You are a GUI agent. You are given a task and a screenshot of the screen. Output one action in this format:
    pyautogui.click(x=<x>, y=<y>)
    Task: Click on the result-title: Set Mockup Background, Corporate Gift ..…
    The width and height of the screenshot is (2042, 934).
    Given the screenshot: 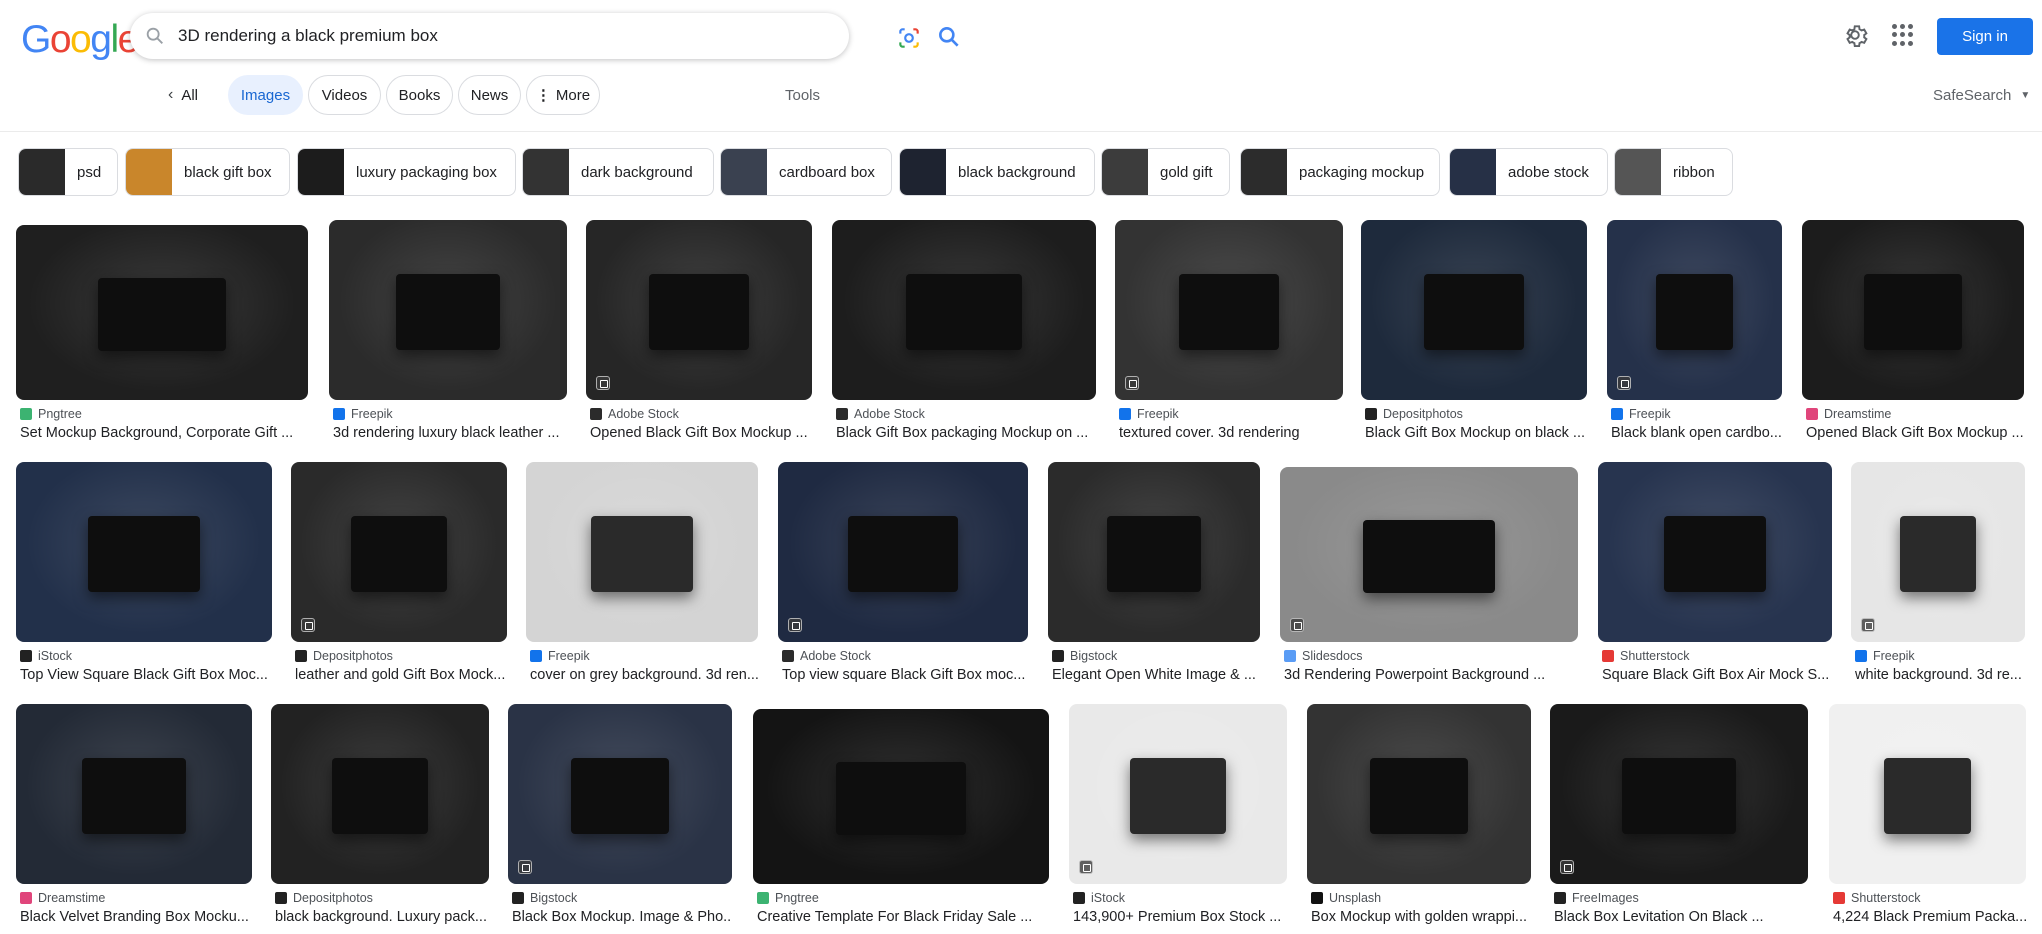 What is the action you would take?
    pyautogui.click(x=164, y=433)
    